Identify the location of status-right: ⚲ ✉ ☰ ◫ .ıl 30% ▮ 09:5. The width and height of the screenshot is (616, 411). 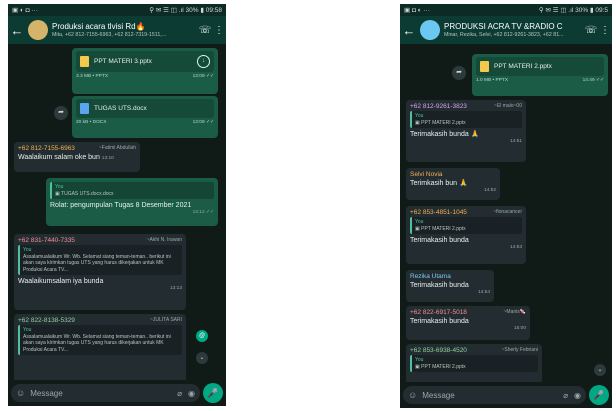
(573, 10).